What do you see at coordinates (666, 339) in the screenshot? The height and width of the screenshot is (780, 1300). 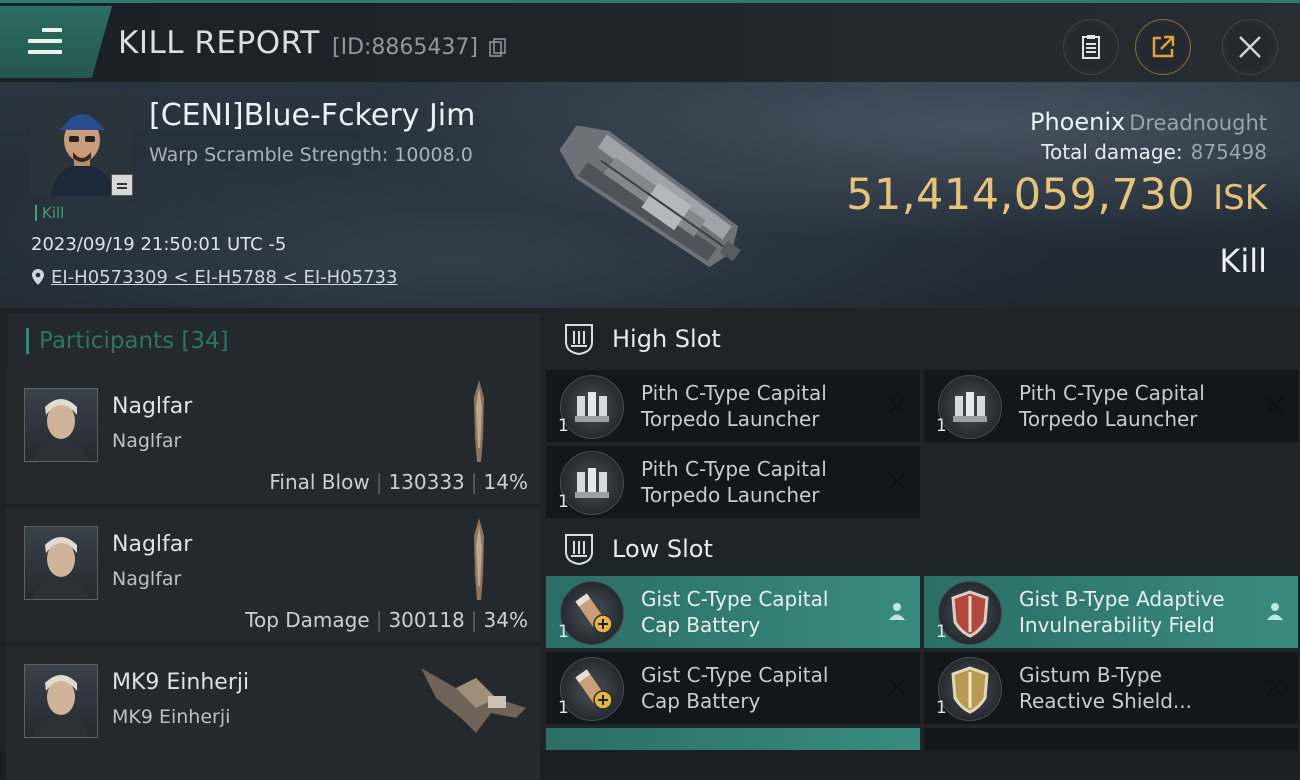 I see `high-slot-label: High Slot` at bounding box center [666, 339].